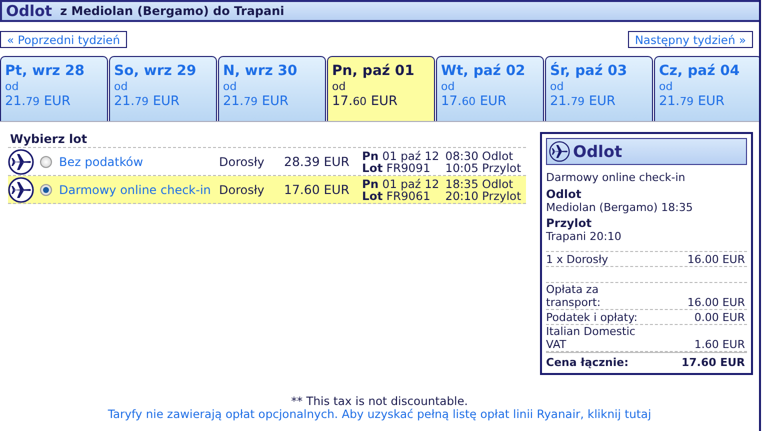 The width and height of the screenshot is (763, 431). I want to click on summary-title: Odlot, so click(597, 151).